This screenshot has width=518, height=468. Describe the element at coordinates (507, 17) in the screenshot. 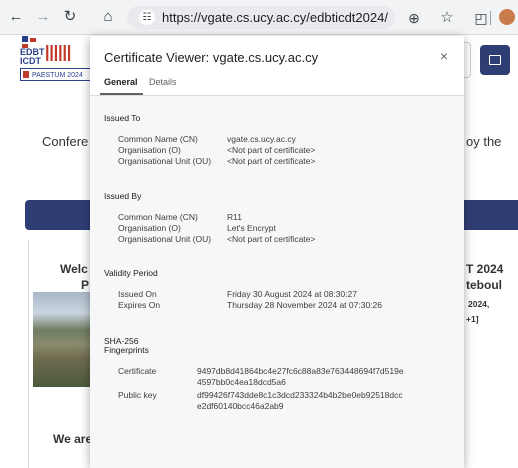

I see `profile-avatar` at that location.